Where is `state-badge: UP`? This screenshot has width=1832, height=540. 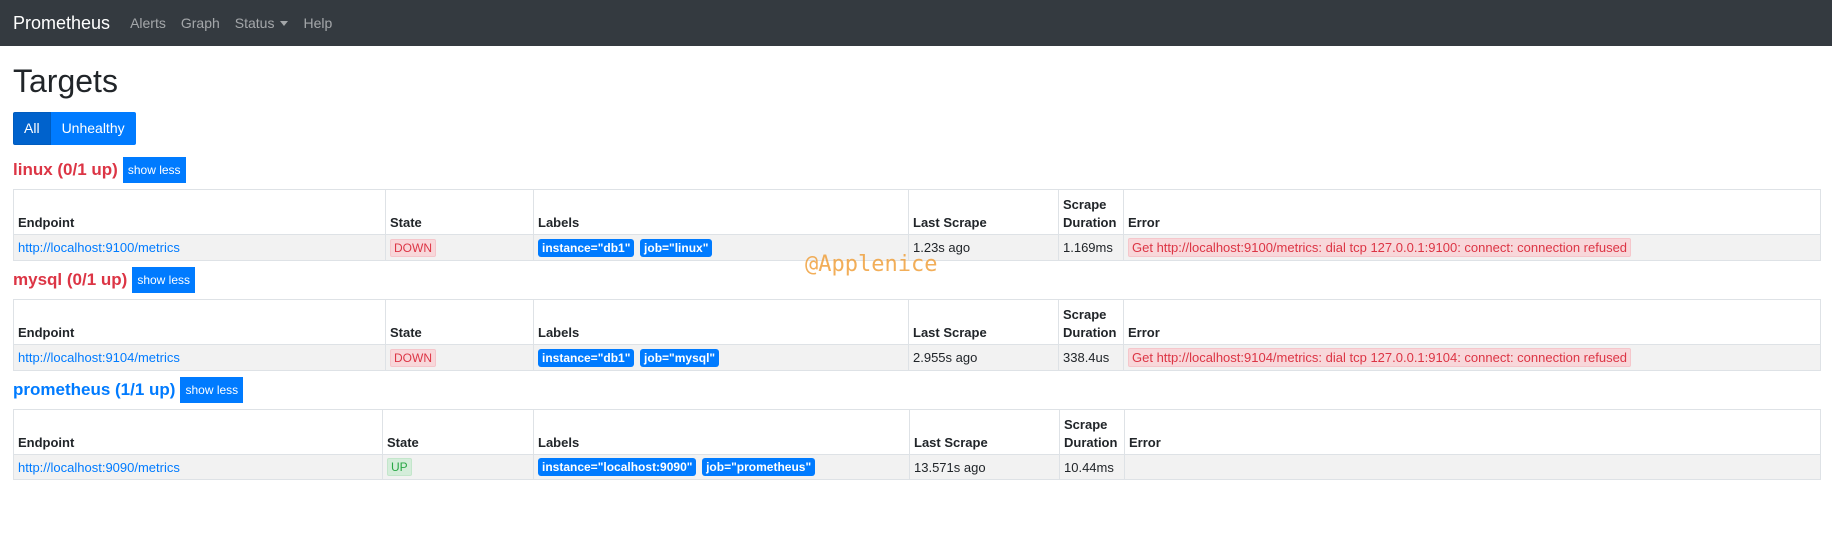
state-badge: UP is located at coordinates (399, 467).